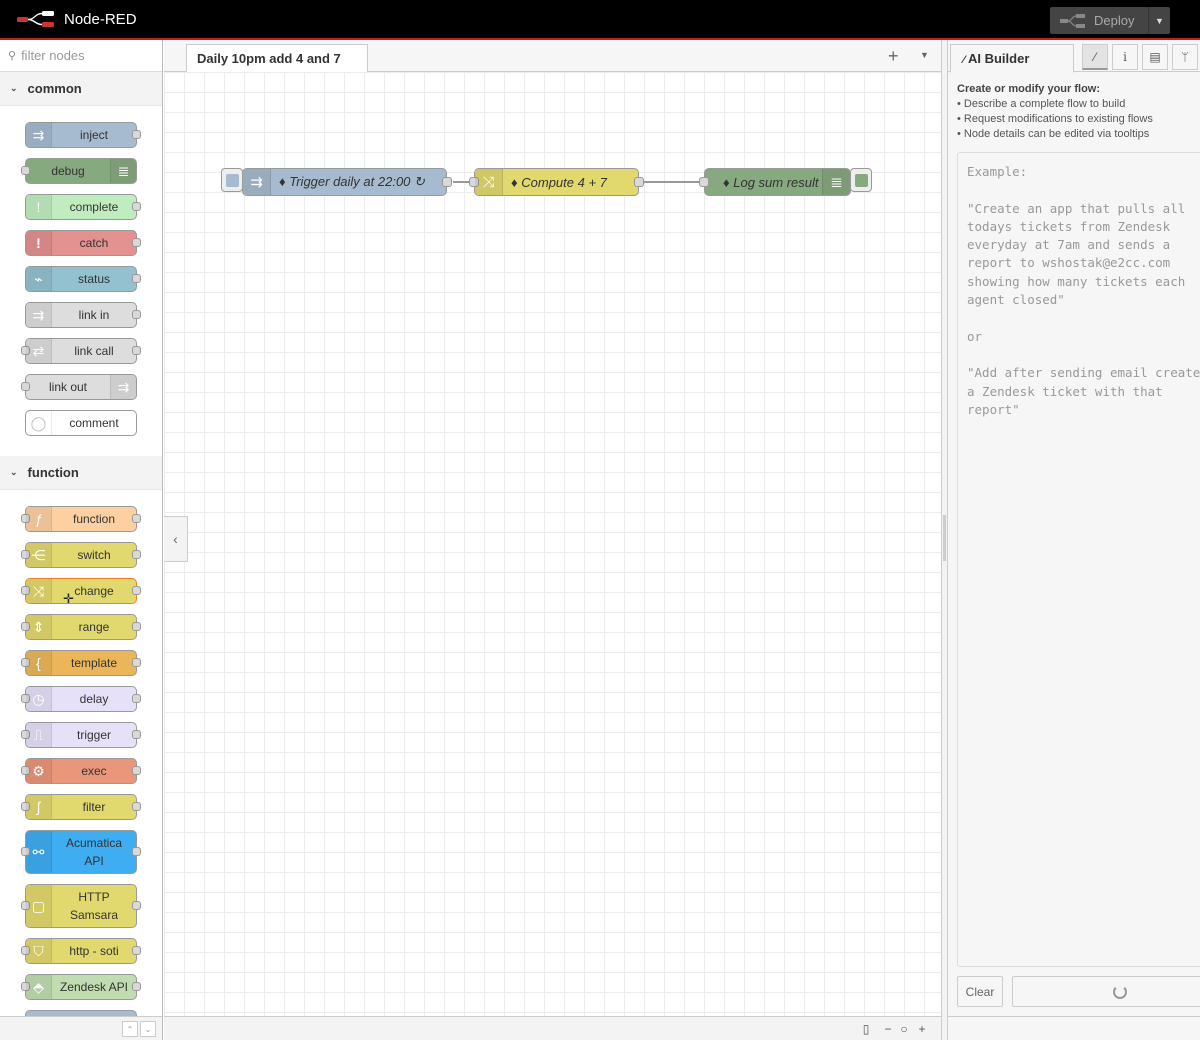 The image size is (1200, 1040). I want to click on inject-trigger-button, so click(232, 180).